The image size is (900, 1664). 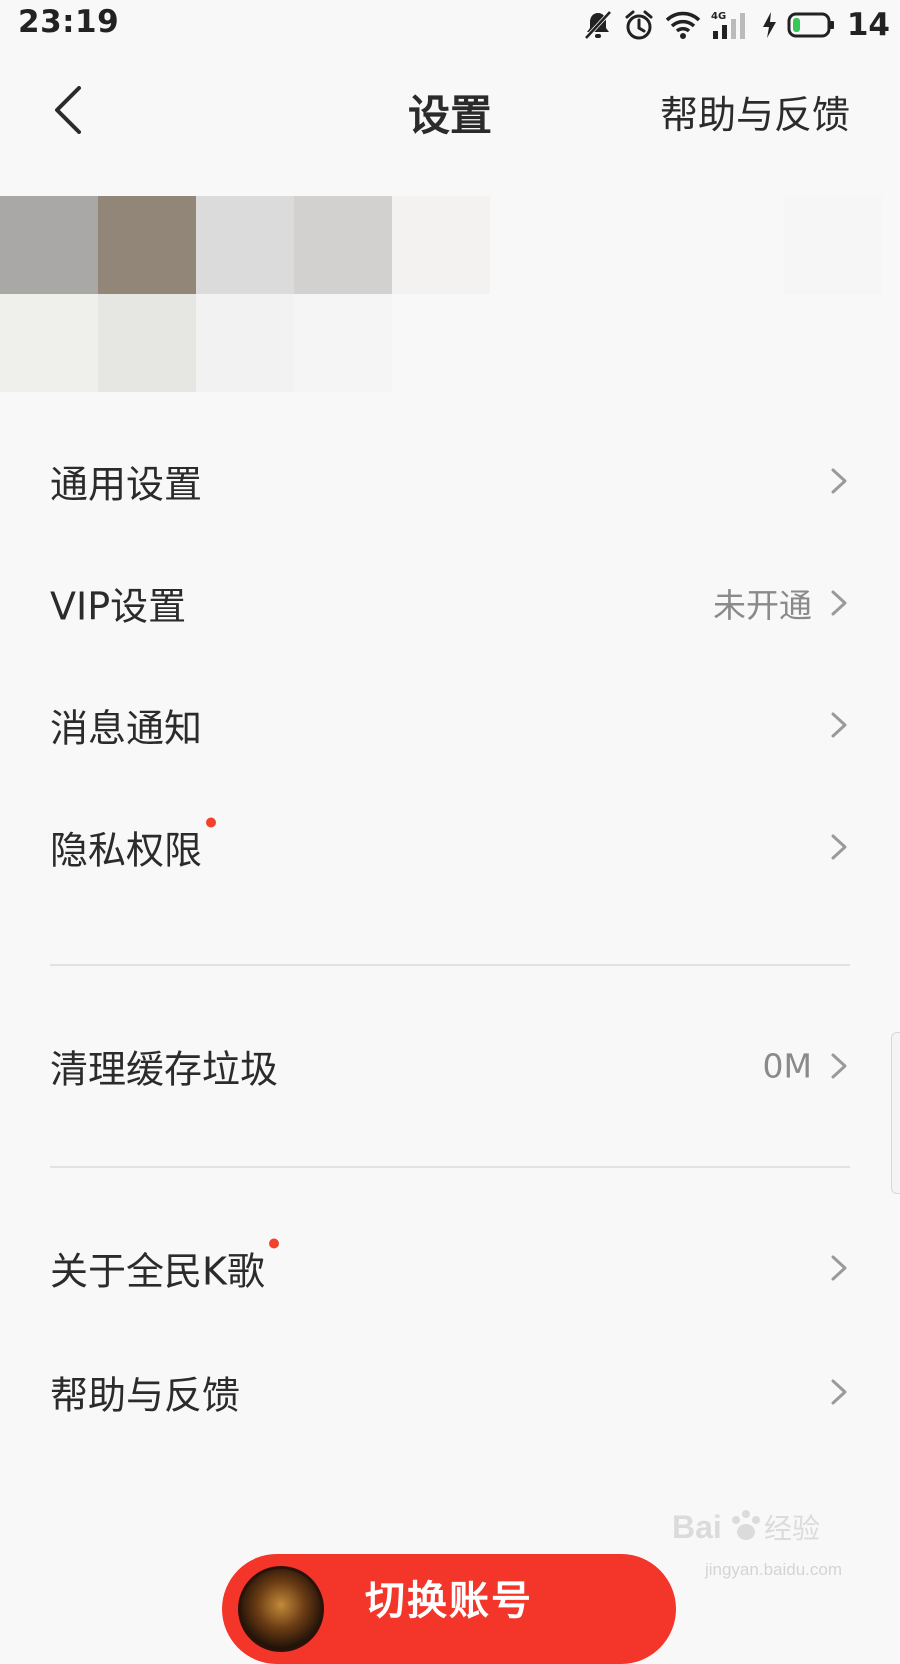 I want to click on help-feedback-link: 帮助与反馈, so click(x=755, y=111).